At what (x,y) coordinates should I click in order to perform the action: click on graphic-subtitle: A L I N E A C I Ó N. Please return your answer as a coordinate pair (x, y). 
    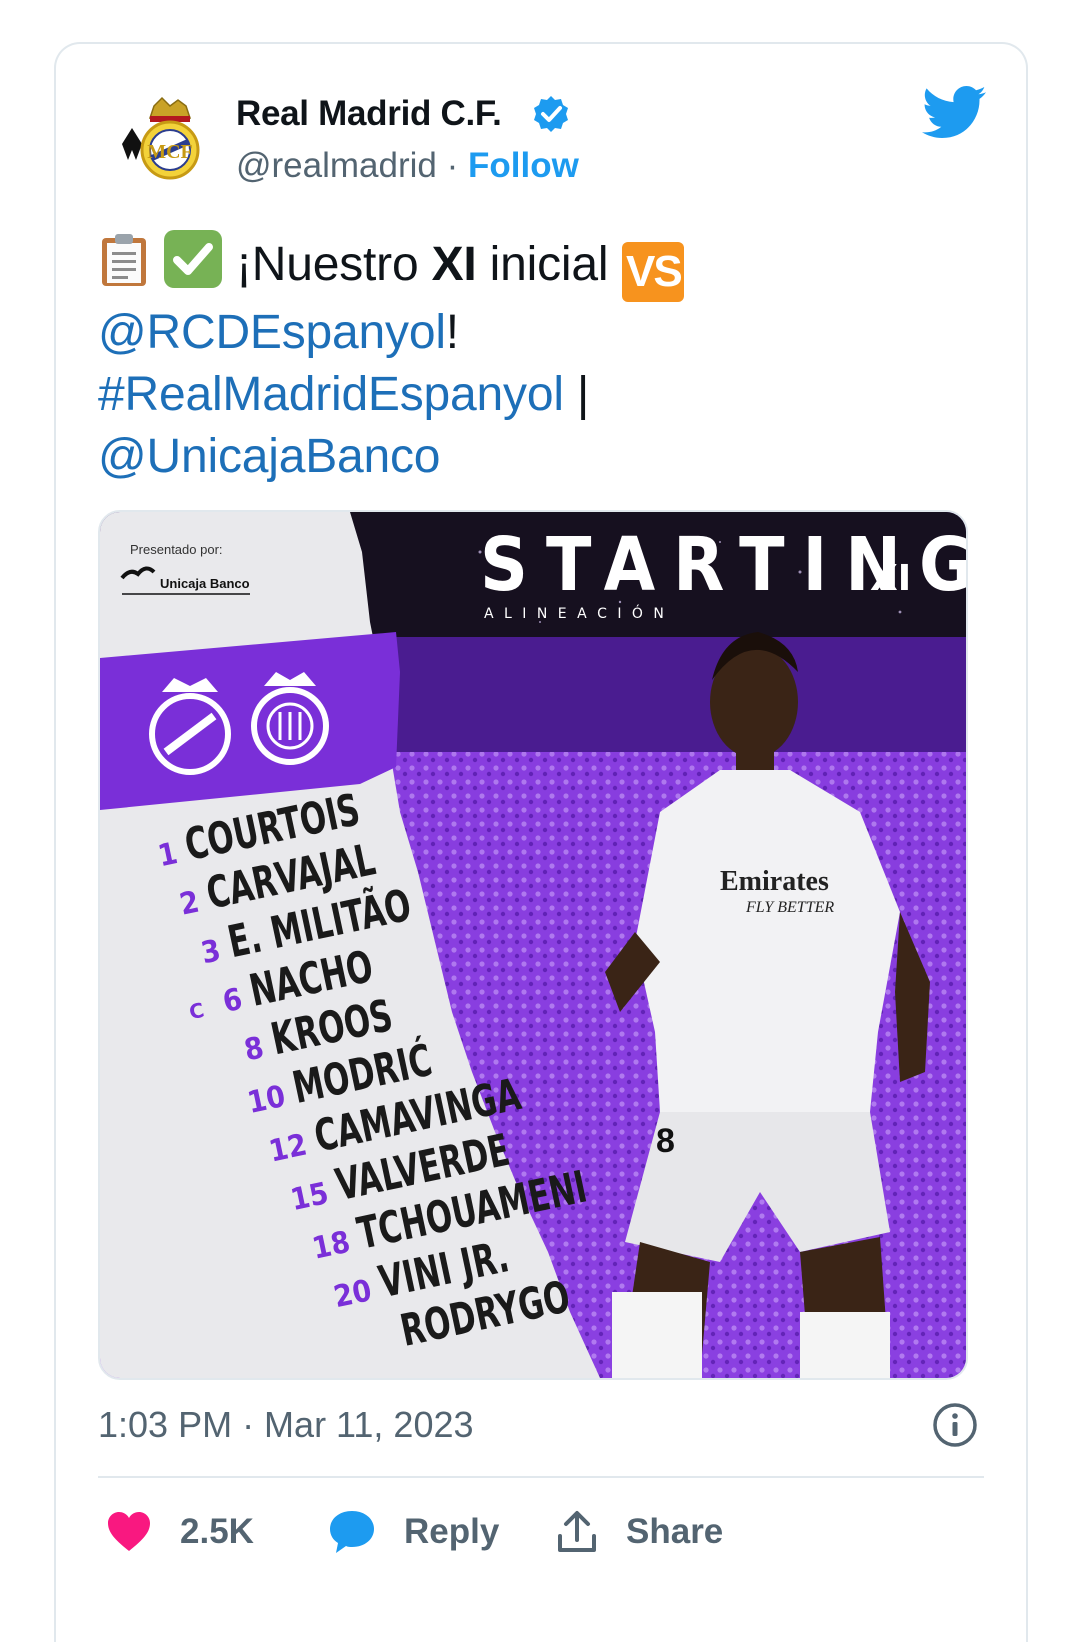
    Looking at the image, I should click on (575, 613).